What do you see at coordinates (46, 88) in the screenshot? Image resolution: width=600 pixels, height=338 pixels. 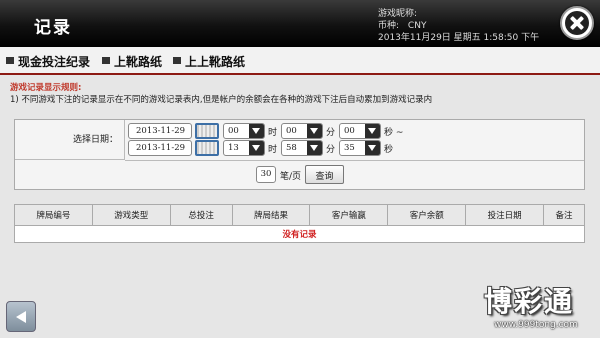 I see `rules-title: 游戏记录显示规则:` at bounding box center [46, 88].